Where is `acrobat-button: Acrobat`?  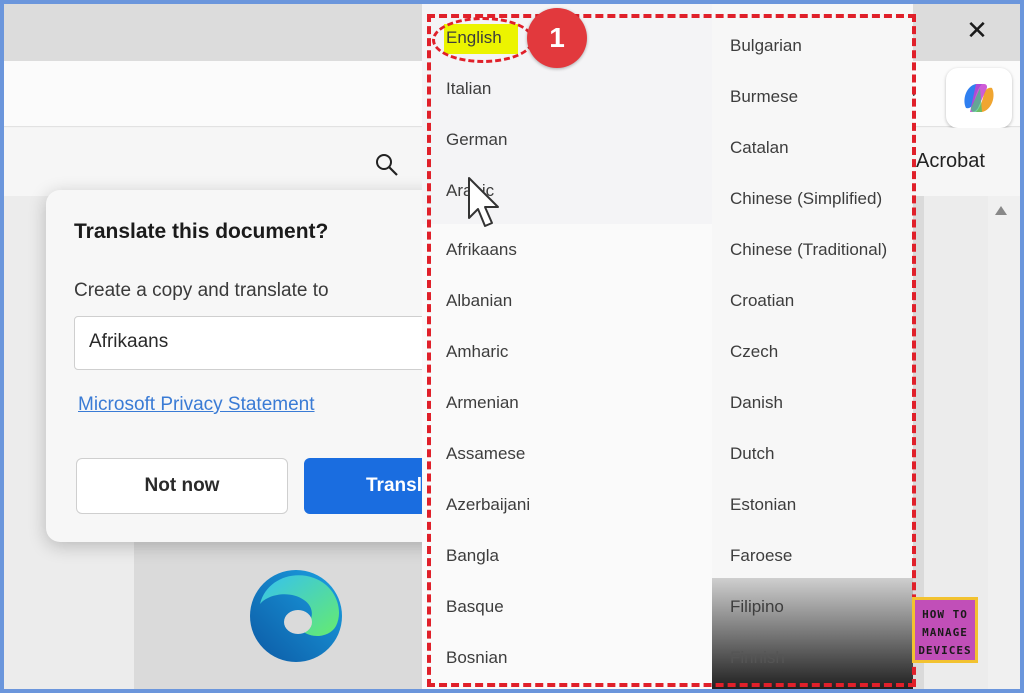
acrobat-button: Acrobat is located at coordinates (950, 161).